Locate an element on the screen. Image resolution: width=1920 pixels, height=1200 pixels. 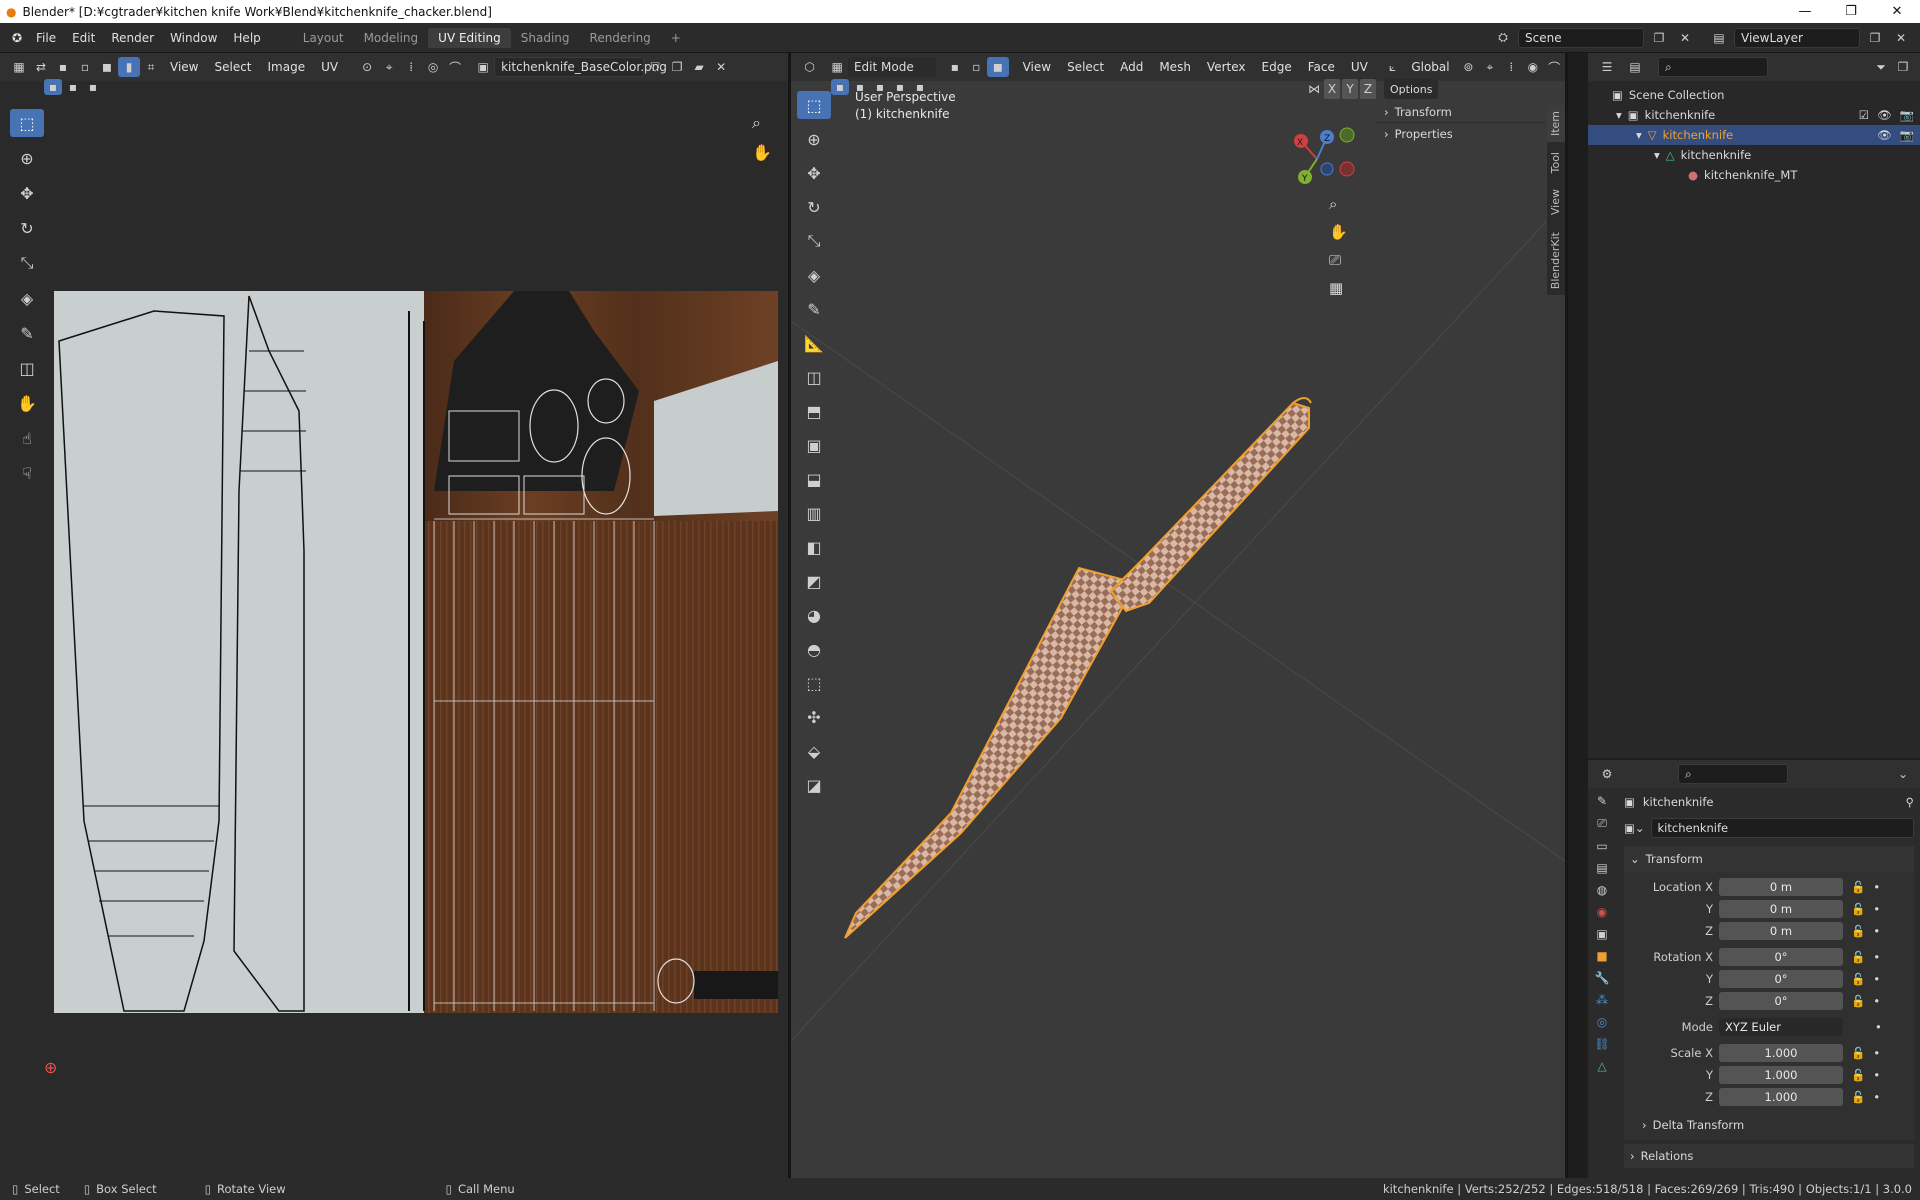
area-divider-right is located at coordinates (1566, 615).